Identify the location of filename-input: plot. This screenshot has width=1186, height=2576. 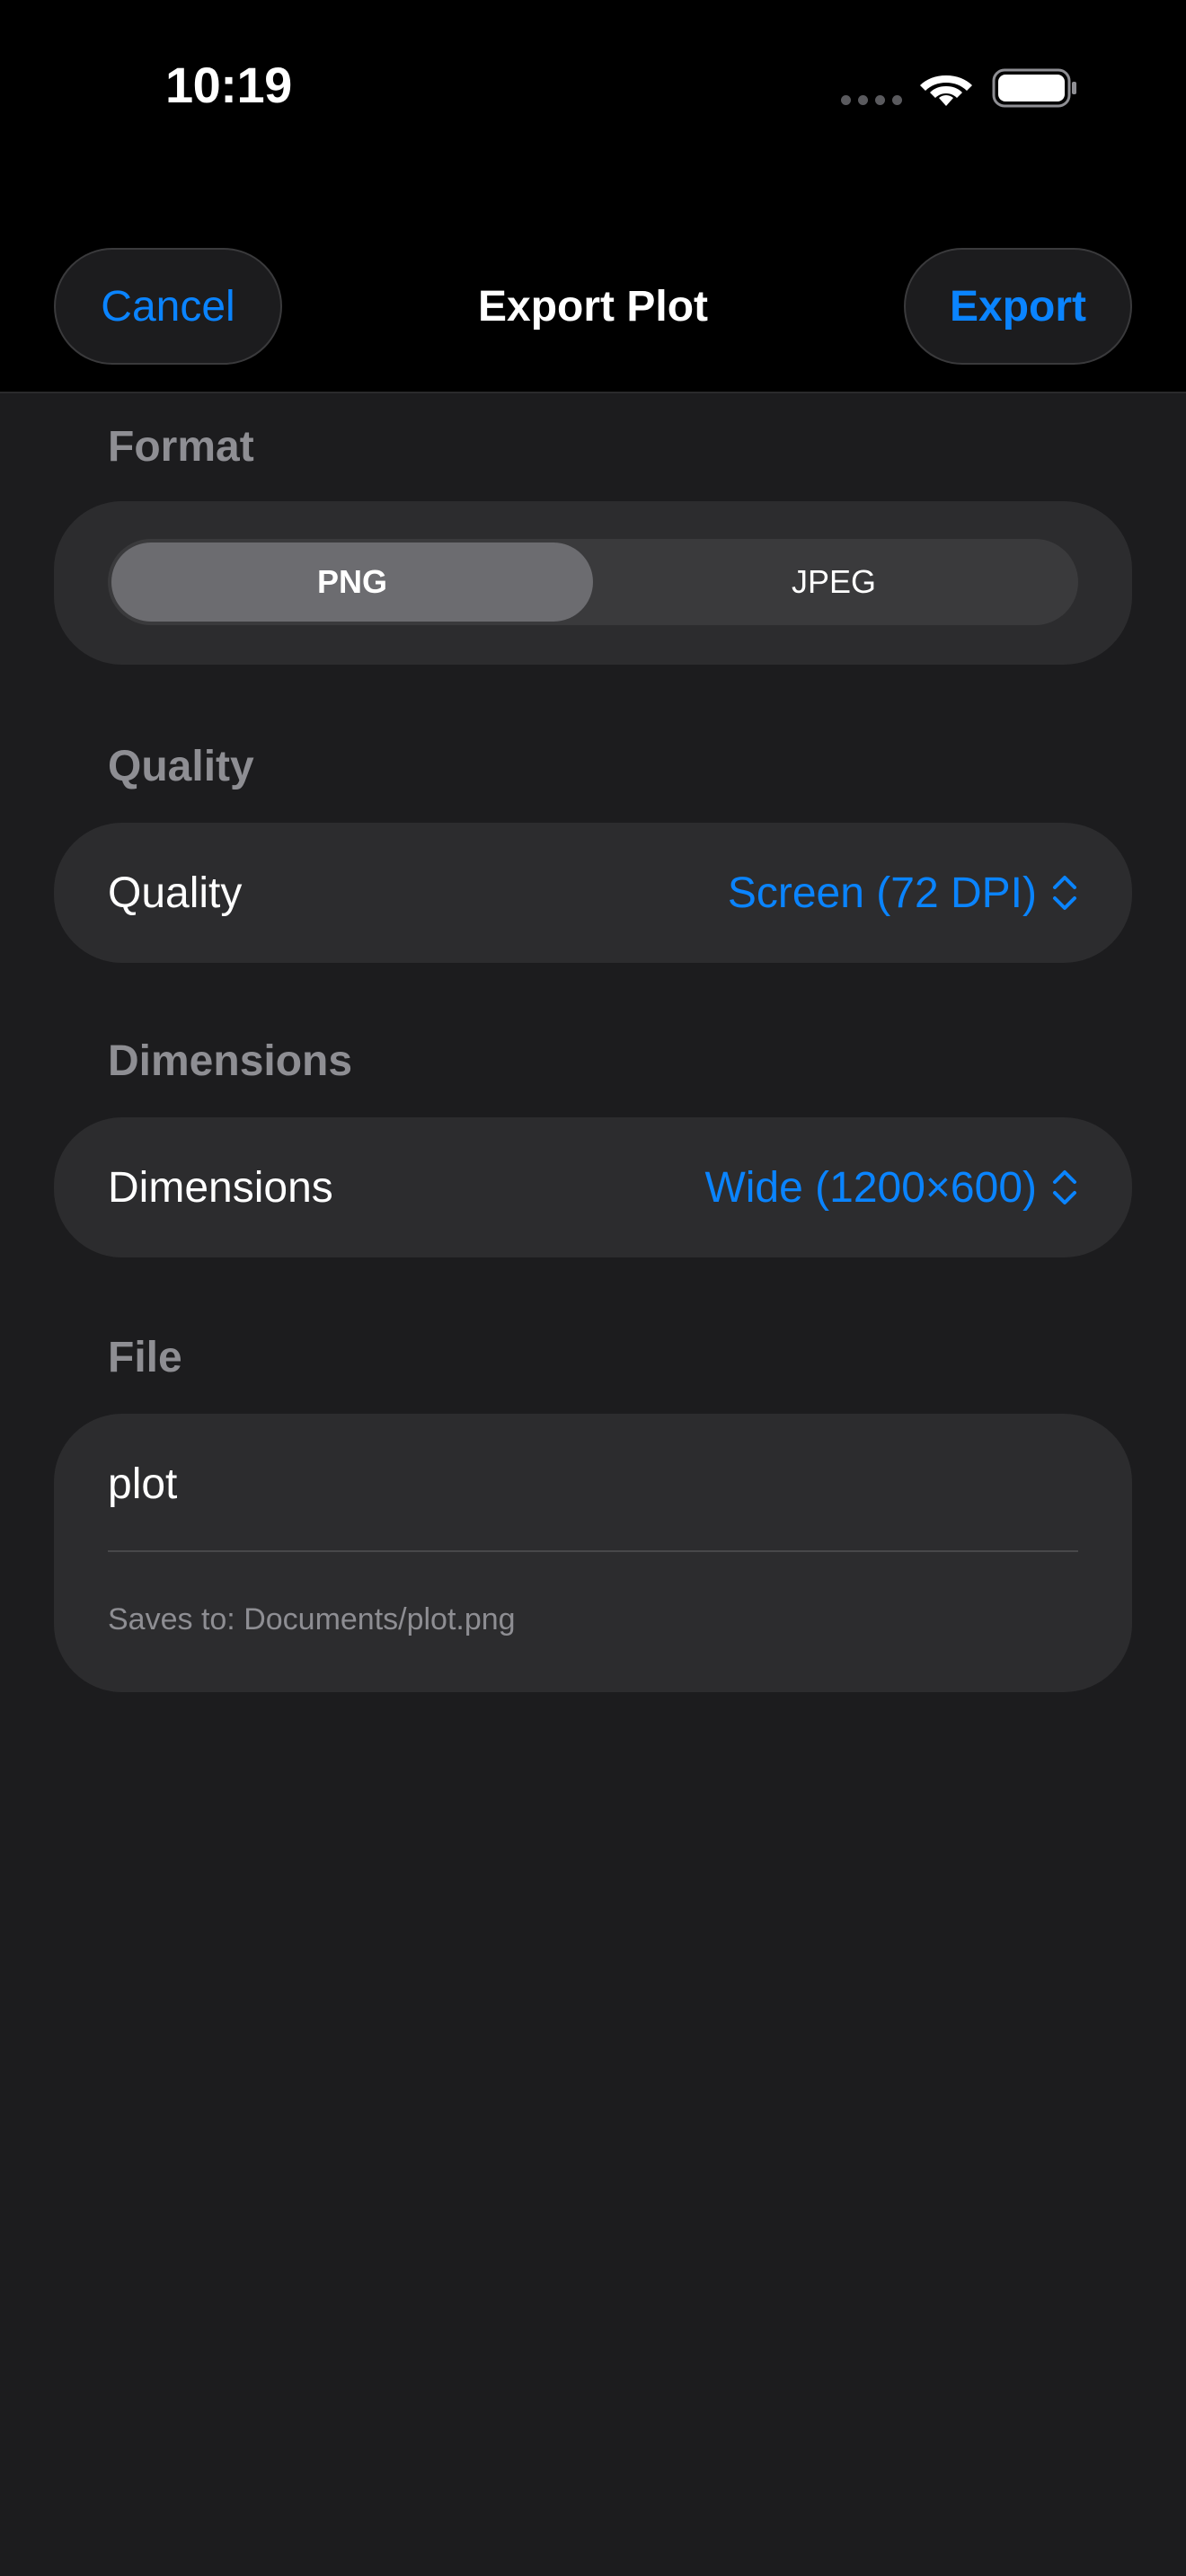
(593, 1484).